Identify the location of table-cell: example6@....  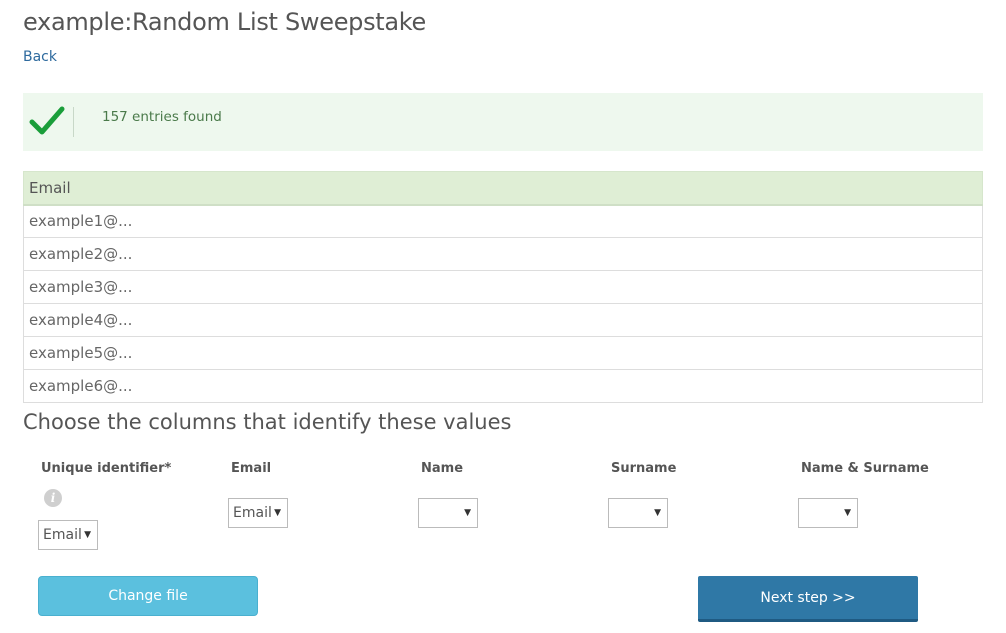
(503, 386).